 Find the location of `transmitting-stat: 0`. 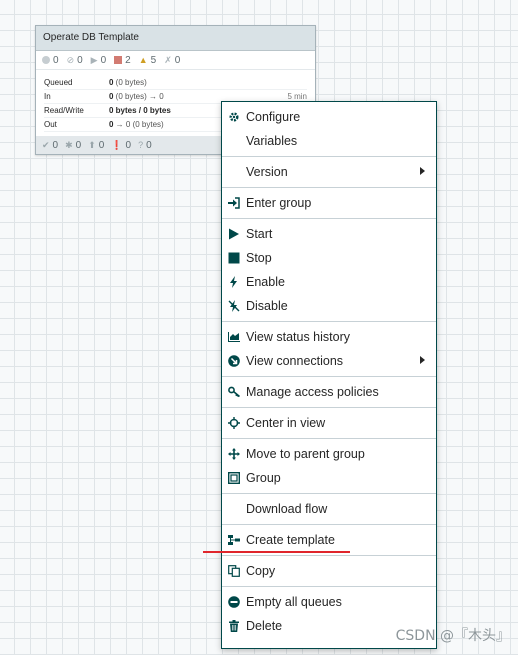

transmitting-stat: 0 is located at coordinates (50, 60).